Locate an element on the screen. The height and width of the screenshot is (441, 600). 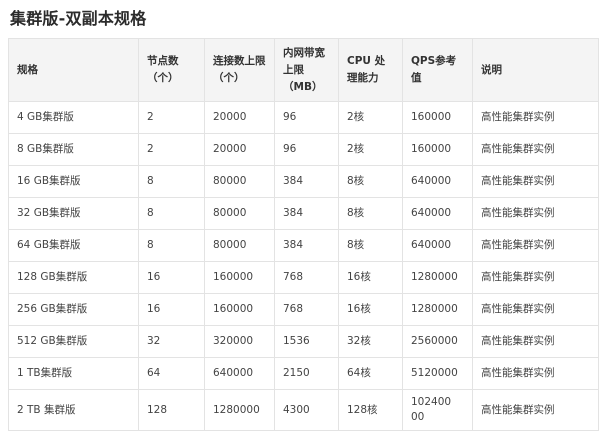
cell-qps-wrapped: 10240000 is located at coordinates (431, 409).